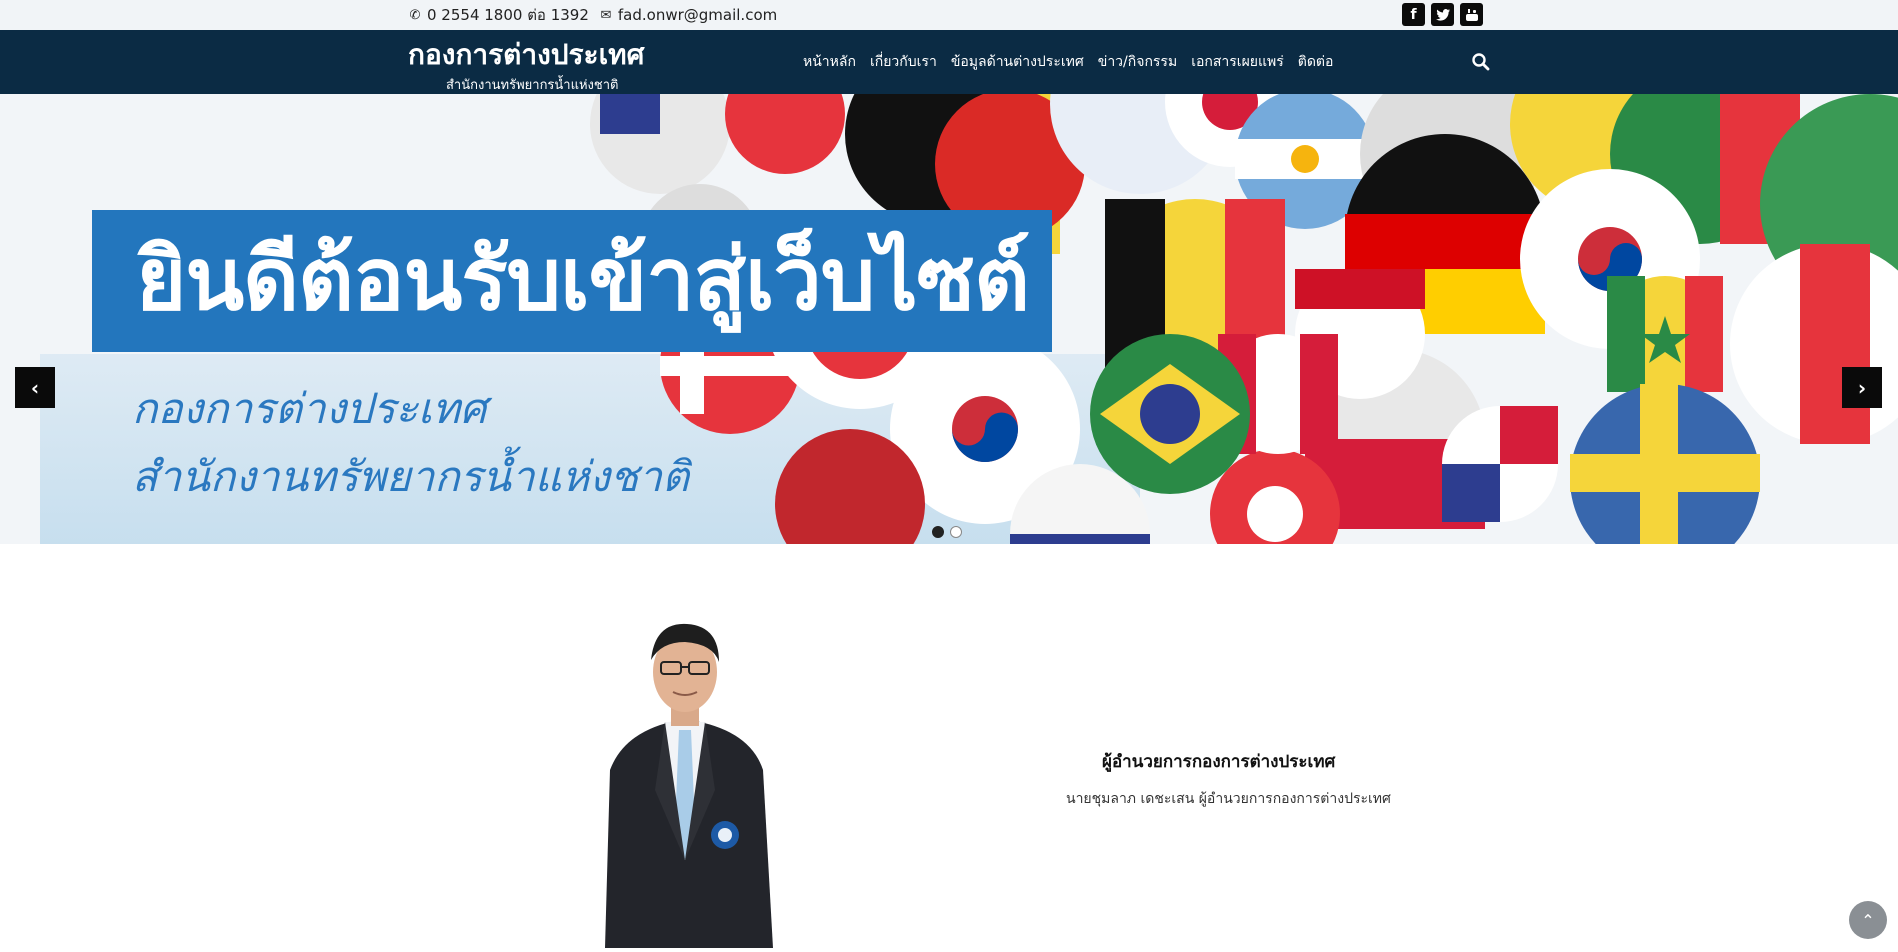 The width and height of the screenshot is (1898, 952). Describe the element at coordinates (1219, 762) in the screenshot. I see `director-title: ผู้อำนวยการกองการต่างประเทศ` at that location.